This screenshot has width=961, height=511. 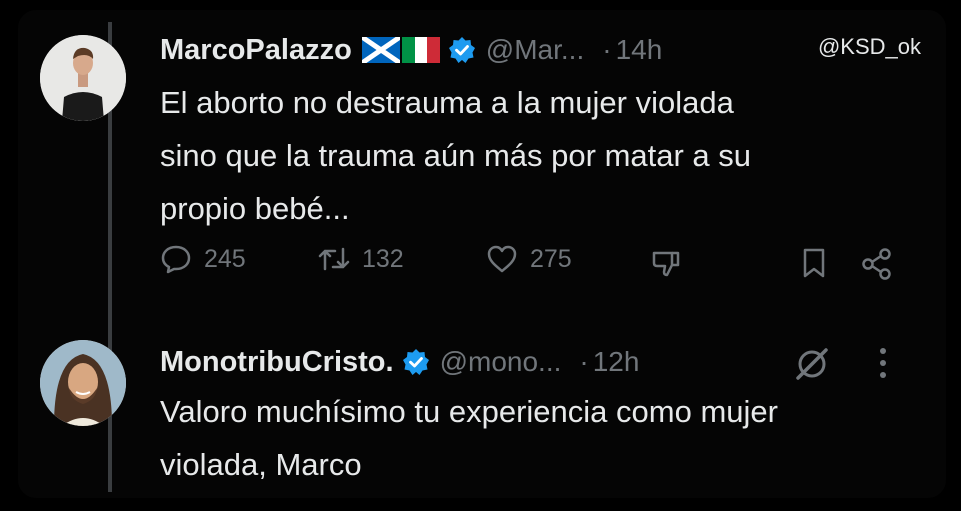 I want to click on display-name: MonotribuCristo., so click(x=277, y=362).